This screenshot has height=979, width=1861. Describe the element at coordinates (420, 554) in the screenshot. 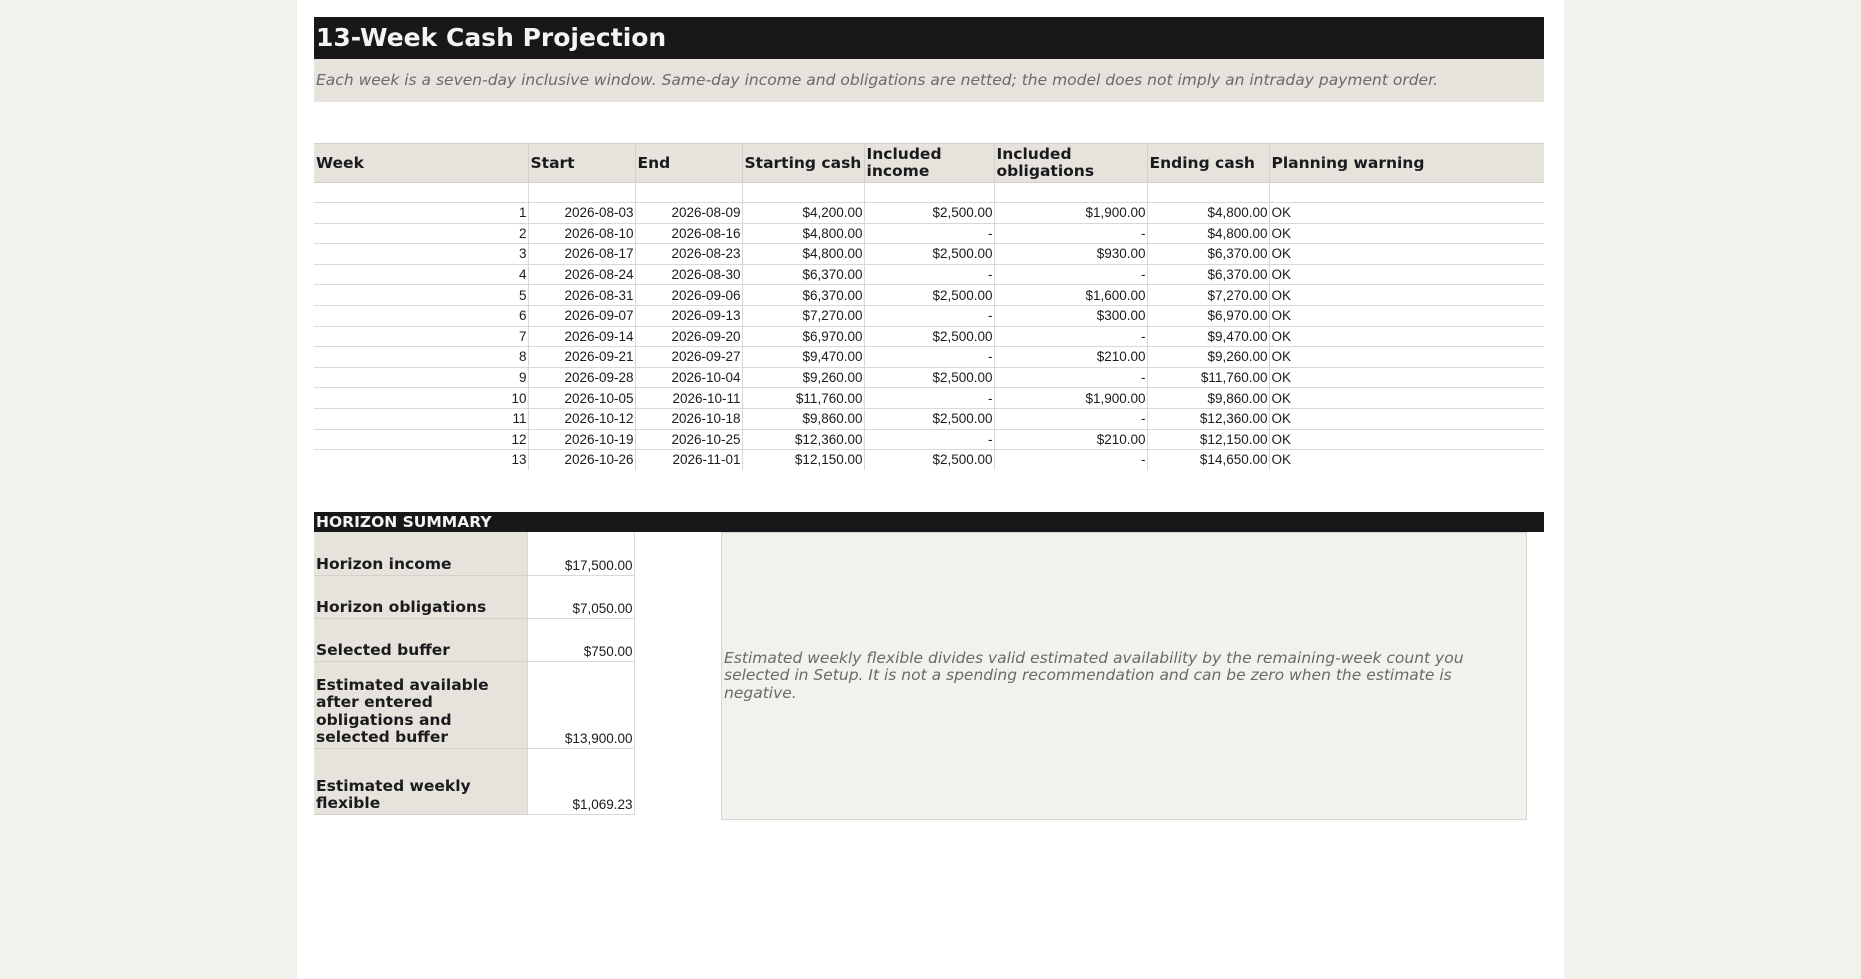

I see `summary-label: Horizon income` at that location.